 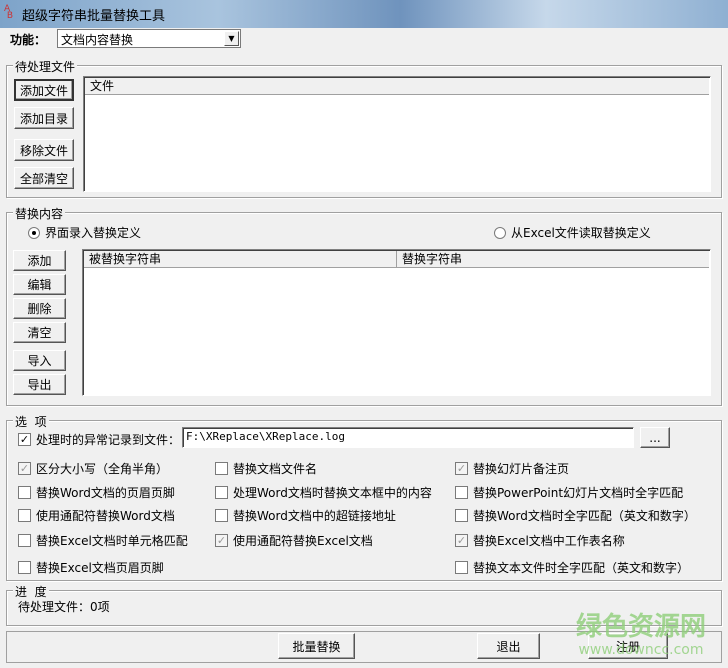 I want to click on option-checkbox: ✓ 区分大小写（全角半角）, so click(x=93, y=468).